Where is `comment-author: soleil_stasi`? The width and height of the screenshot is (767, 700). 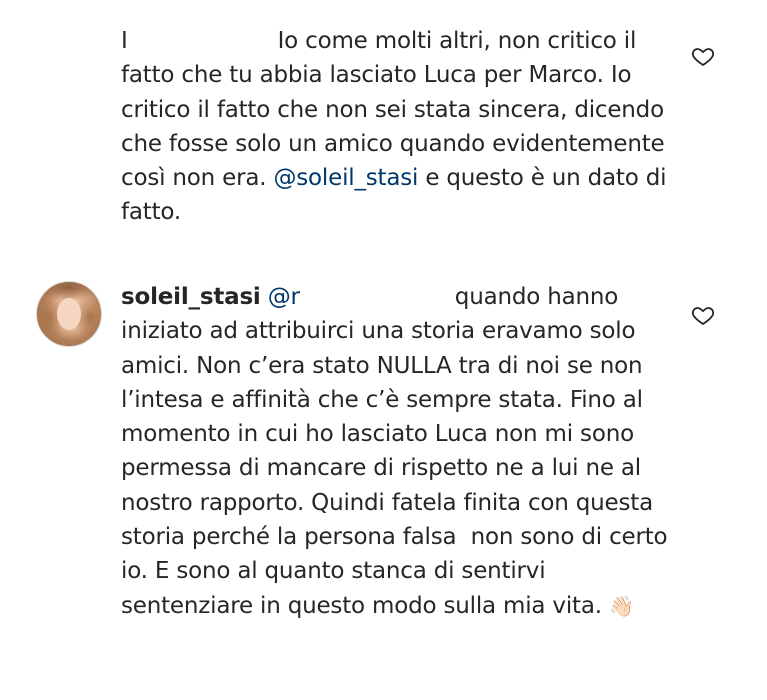 comment-author: soleil_stasi is located at coordinates (191, 297).